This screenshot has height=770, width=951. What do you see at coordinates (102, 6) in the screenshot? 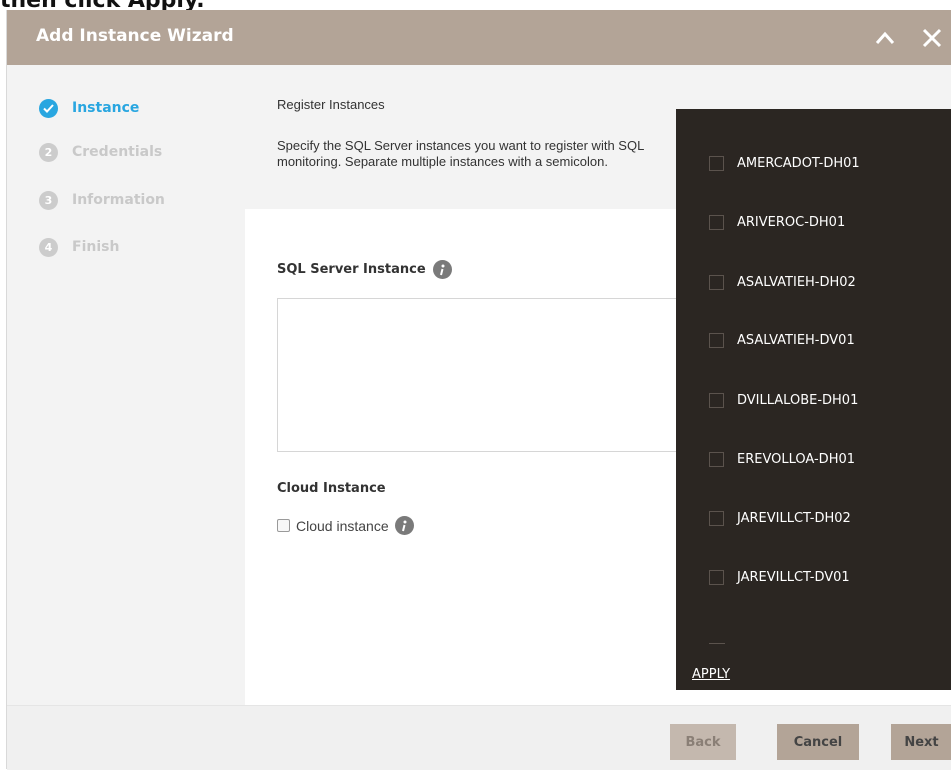
I see `page-caption: then click Apply.` at bounding box center [102, 6].